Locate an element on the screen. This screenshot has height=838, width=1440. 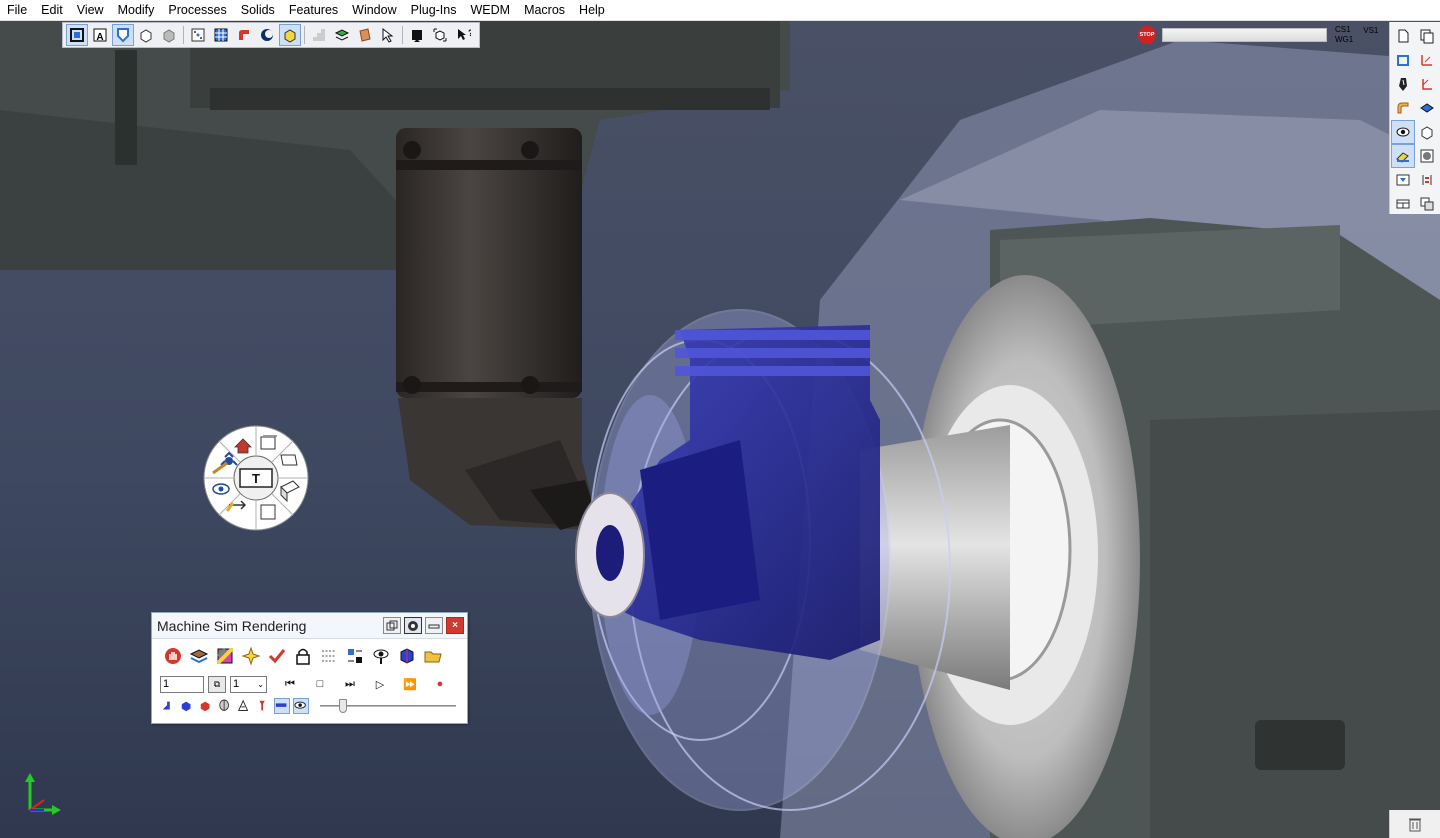
step-select: 1 ⌄ is located at coordinates (248, 684).